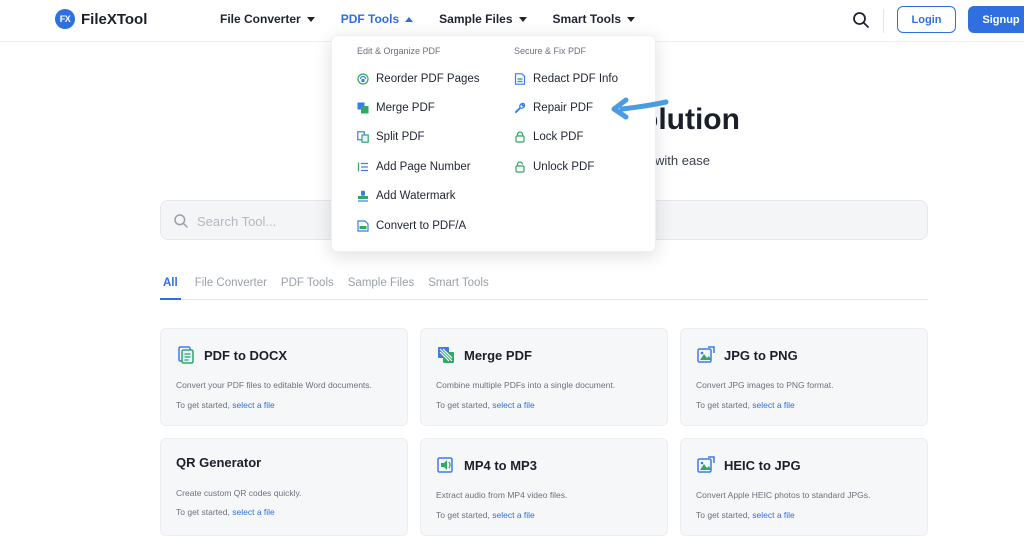 The width and height of the screenshot is (1024, 546). What do you see at coordinates (498, 355) in the screenshot?
I see `card-title: Merge PDF` at bounding box center [498, 355].